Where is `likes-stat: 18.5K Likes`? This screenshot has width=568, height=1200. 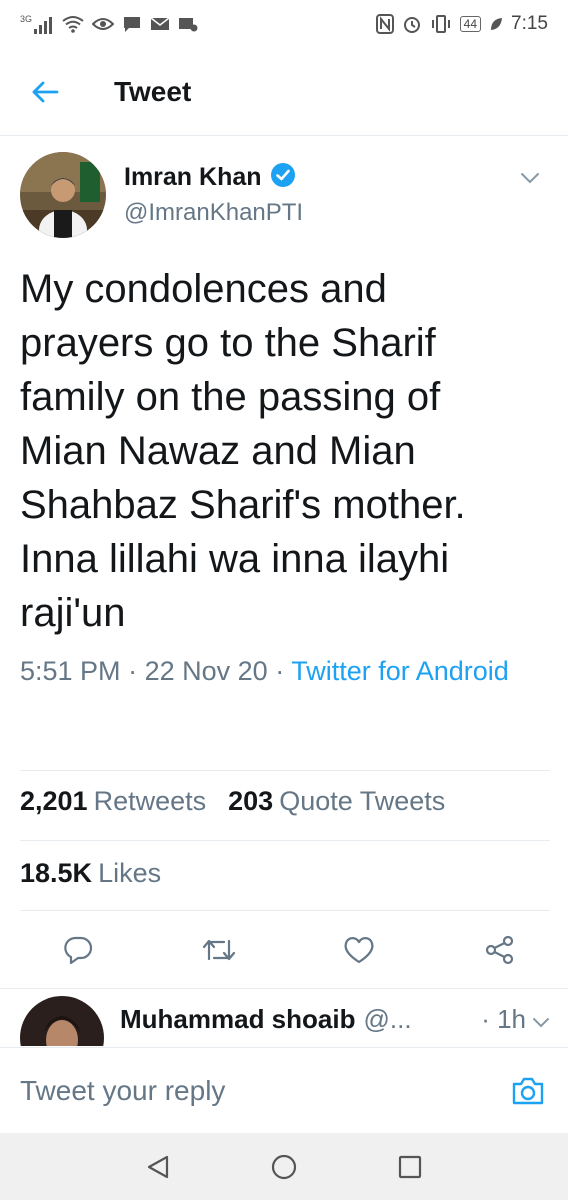
likes-stat: 18.5K Likes is located at coordinates (90, 873).